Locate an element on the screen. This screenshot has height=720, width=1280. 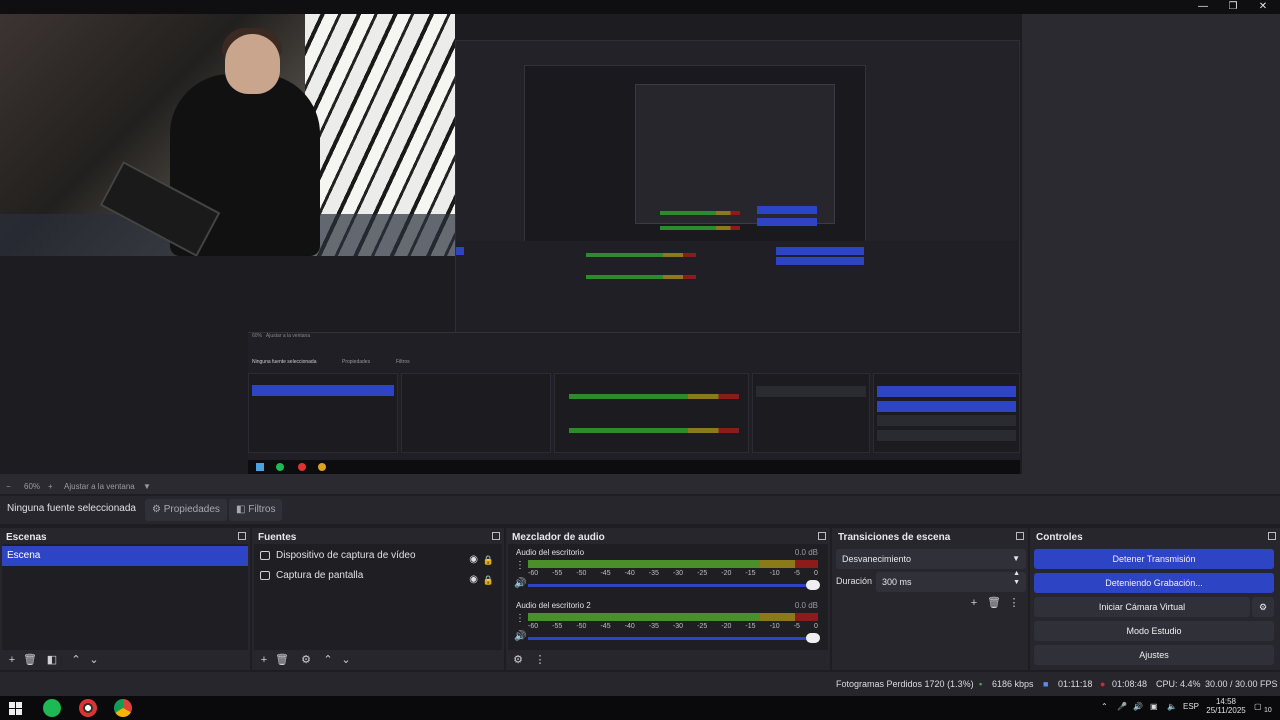
nested-filters: Filtros is located at coordinates (403, 362).